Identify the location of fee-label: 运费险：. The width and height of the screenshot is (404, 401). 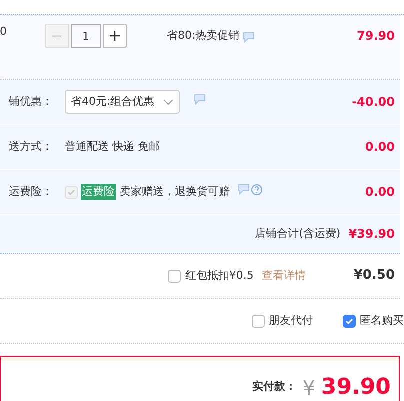
(31, 192).